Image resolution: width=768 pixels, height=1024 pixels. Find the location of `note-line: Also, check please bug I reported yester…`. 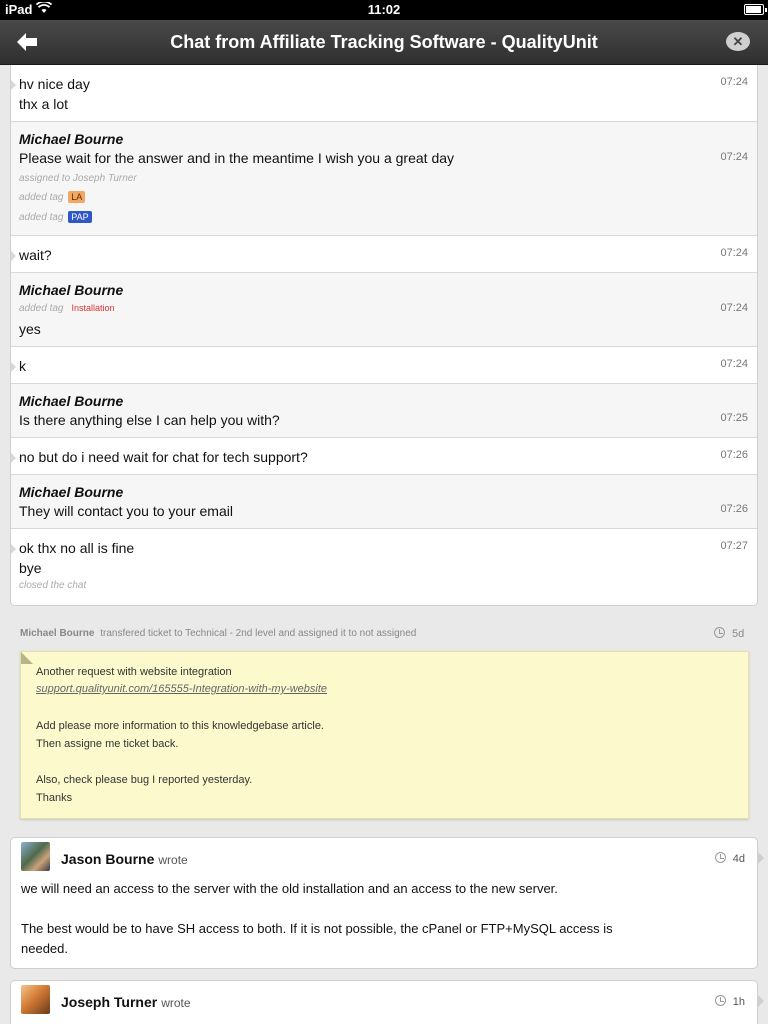

note-line: Also, check please bug I reported yester… is located at coordinates (144, 780).